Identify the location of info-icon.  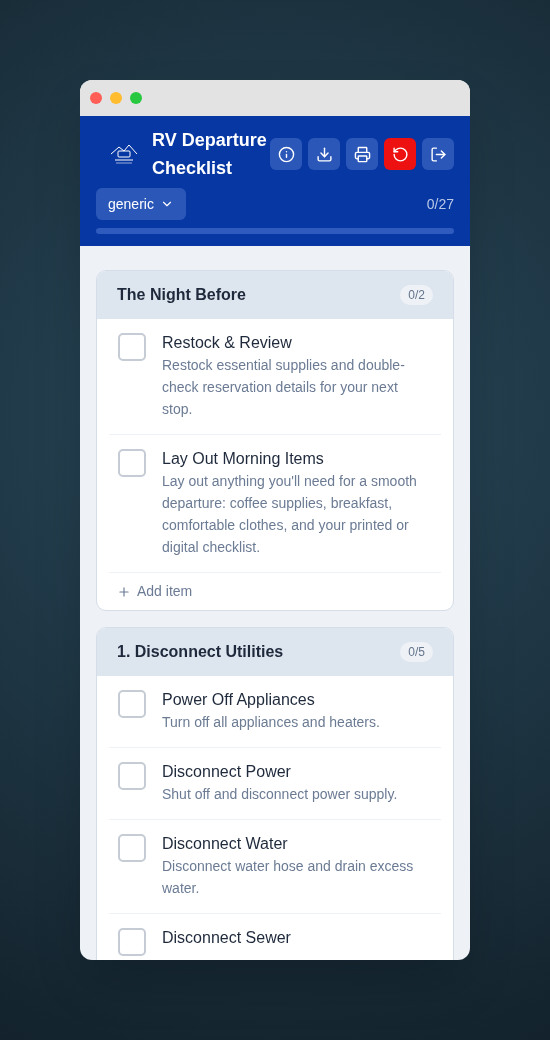
(286, 154).